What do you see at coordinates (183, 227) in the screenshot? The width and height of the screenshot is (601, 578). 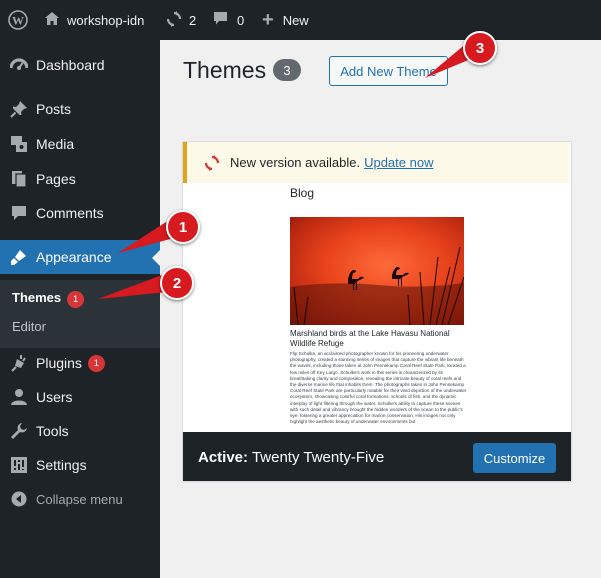 I see `callout-1: 1` at bounding box center [183, 227].